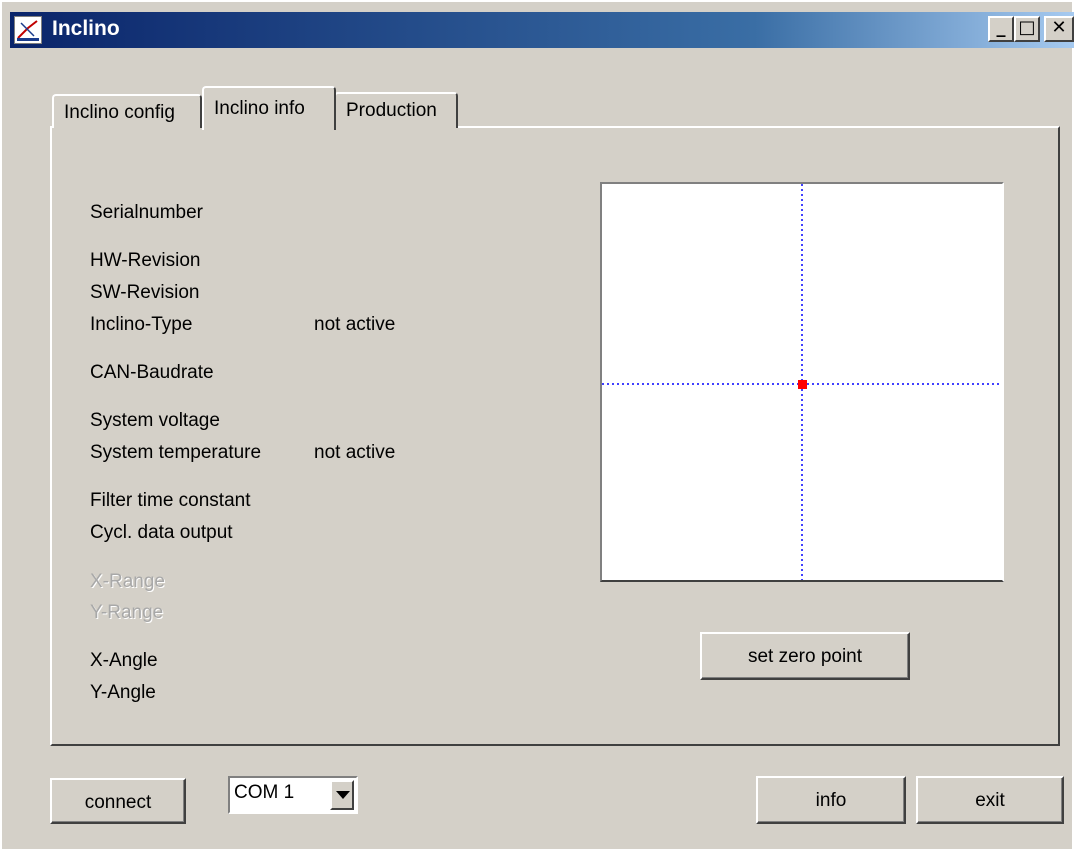  What do you see at coordinates (161, 532) in the screenshot?
I see `label-cycl-data-output: Cycl. data output` at bounding box center [161, 532].